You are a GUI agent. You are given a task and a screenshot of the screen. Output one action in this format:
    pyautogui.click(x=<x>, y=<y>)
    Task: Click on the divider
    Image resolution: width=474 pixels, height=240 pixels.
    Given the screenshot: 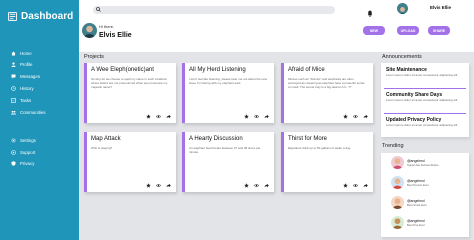 What is the action you would take?
    pyautogui.click(x=425, y=113)
    